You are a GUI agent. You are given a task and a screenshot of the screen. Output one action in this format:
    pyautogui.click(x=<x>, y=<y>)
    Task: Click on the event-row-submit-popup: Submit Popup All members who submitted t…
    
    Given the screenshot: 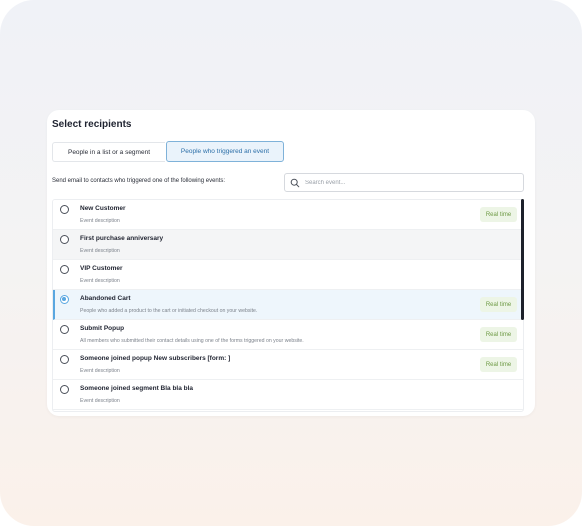 What is the action you would take?
    pyautogui.click(x=288, y=335)
    